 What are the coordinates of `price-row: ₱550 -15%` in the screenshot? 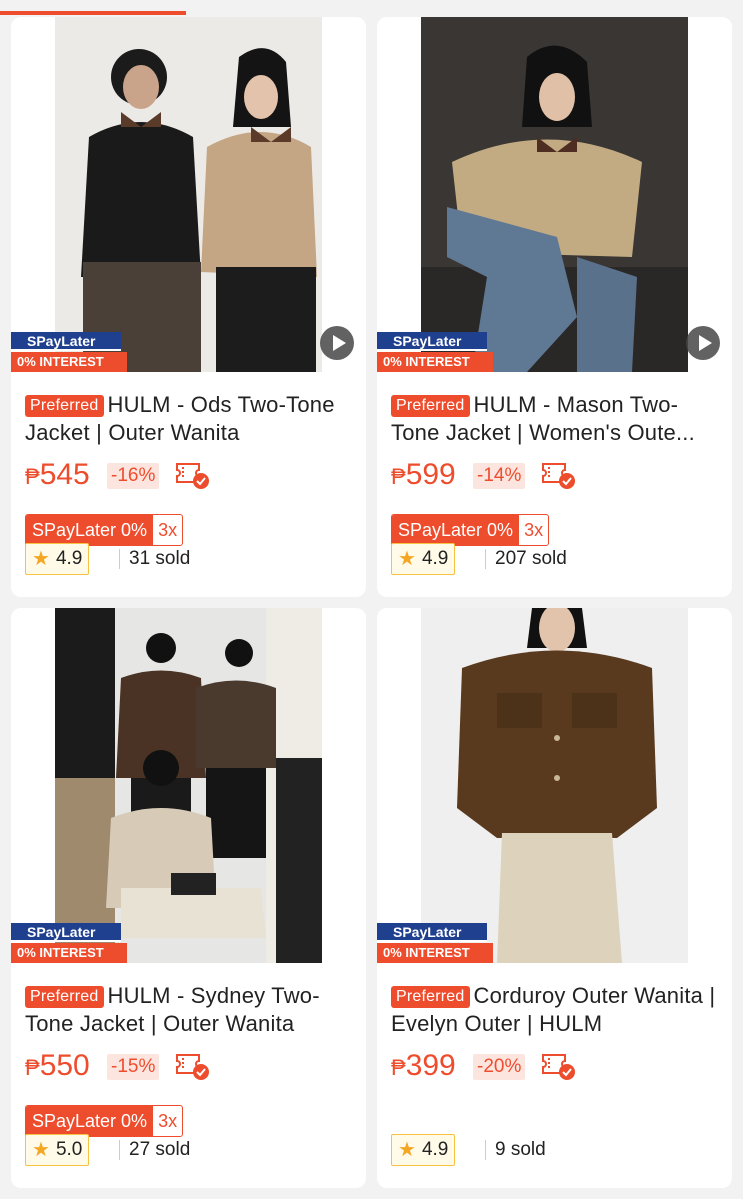 It's located at (190, 1066).